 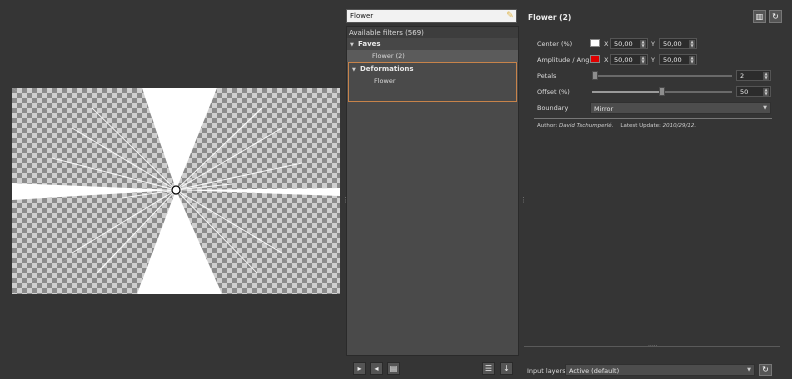 I want to click on reset-icon: ↻, so click(x=775, y=16).